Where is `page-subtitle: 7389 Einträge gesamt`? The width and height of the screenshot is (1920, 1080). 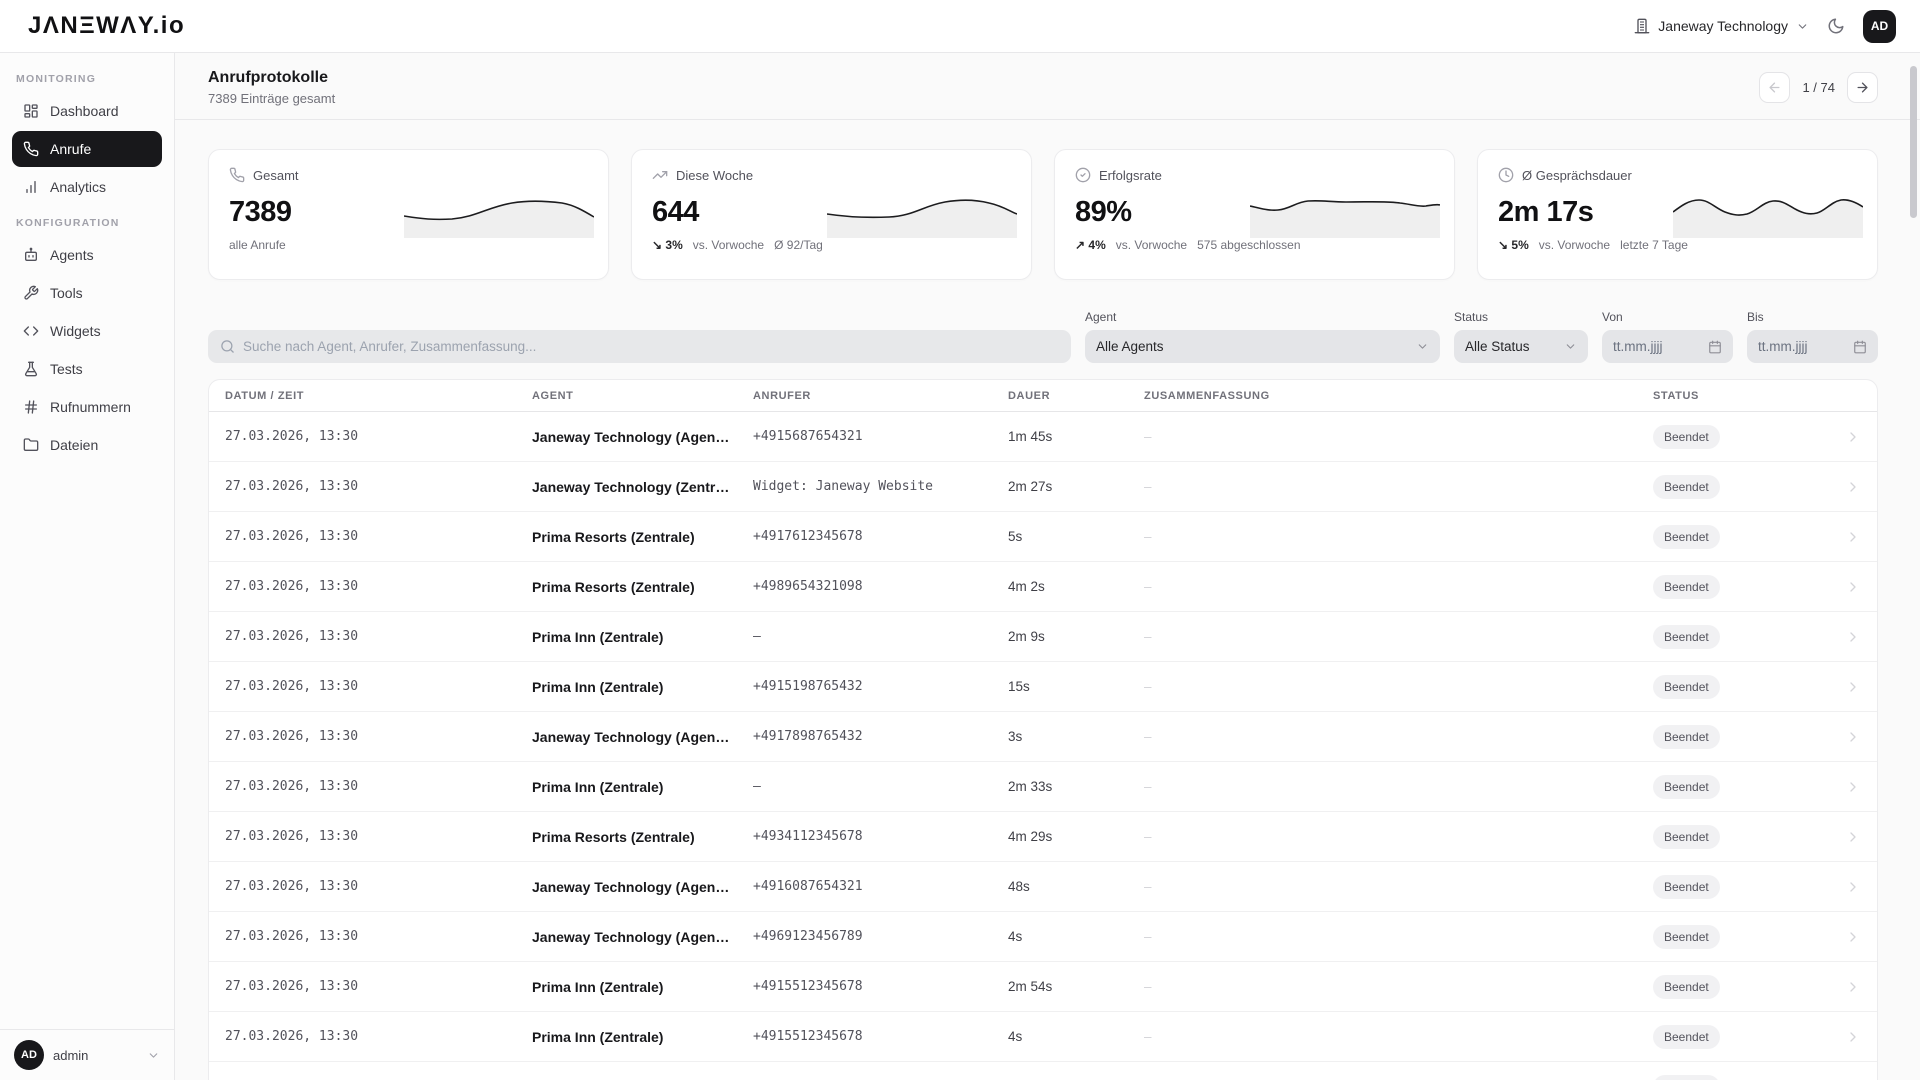 page-subtitle: 7389 Einträge gesamt is located at coordinates (272, 98).